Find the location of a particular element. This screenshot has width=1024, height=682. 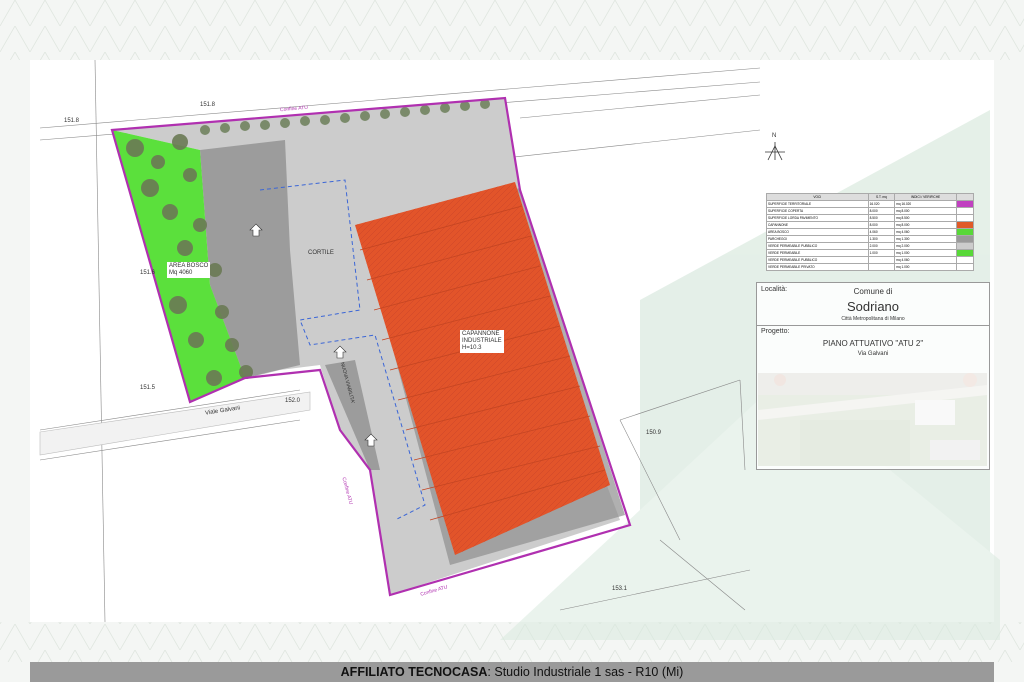

project-name: PIANO ATTUATIVO "ATU 2" is located at coordinates (873, 343).